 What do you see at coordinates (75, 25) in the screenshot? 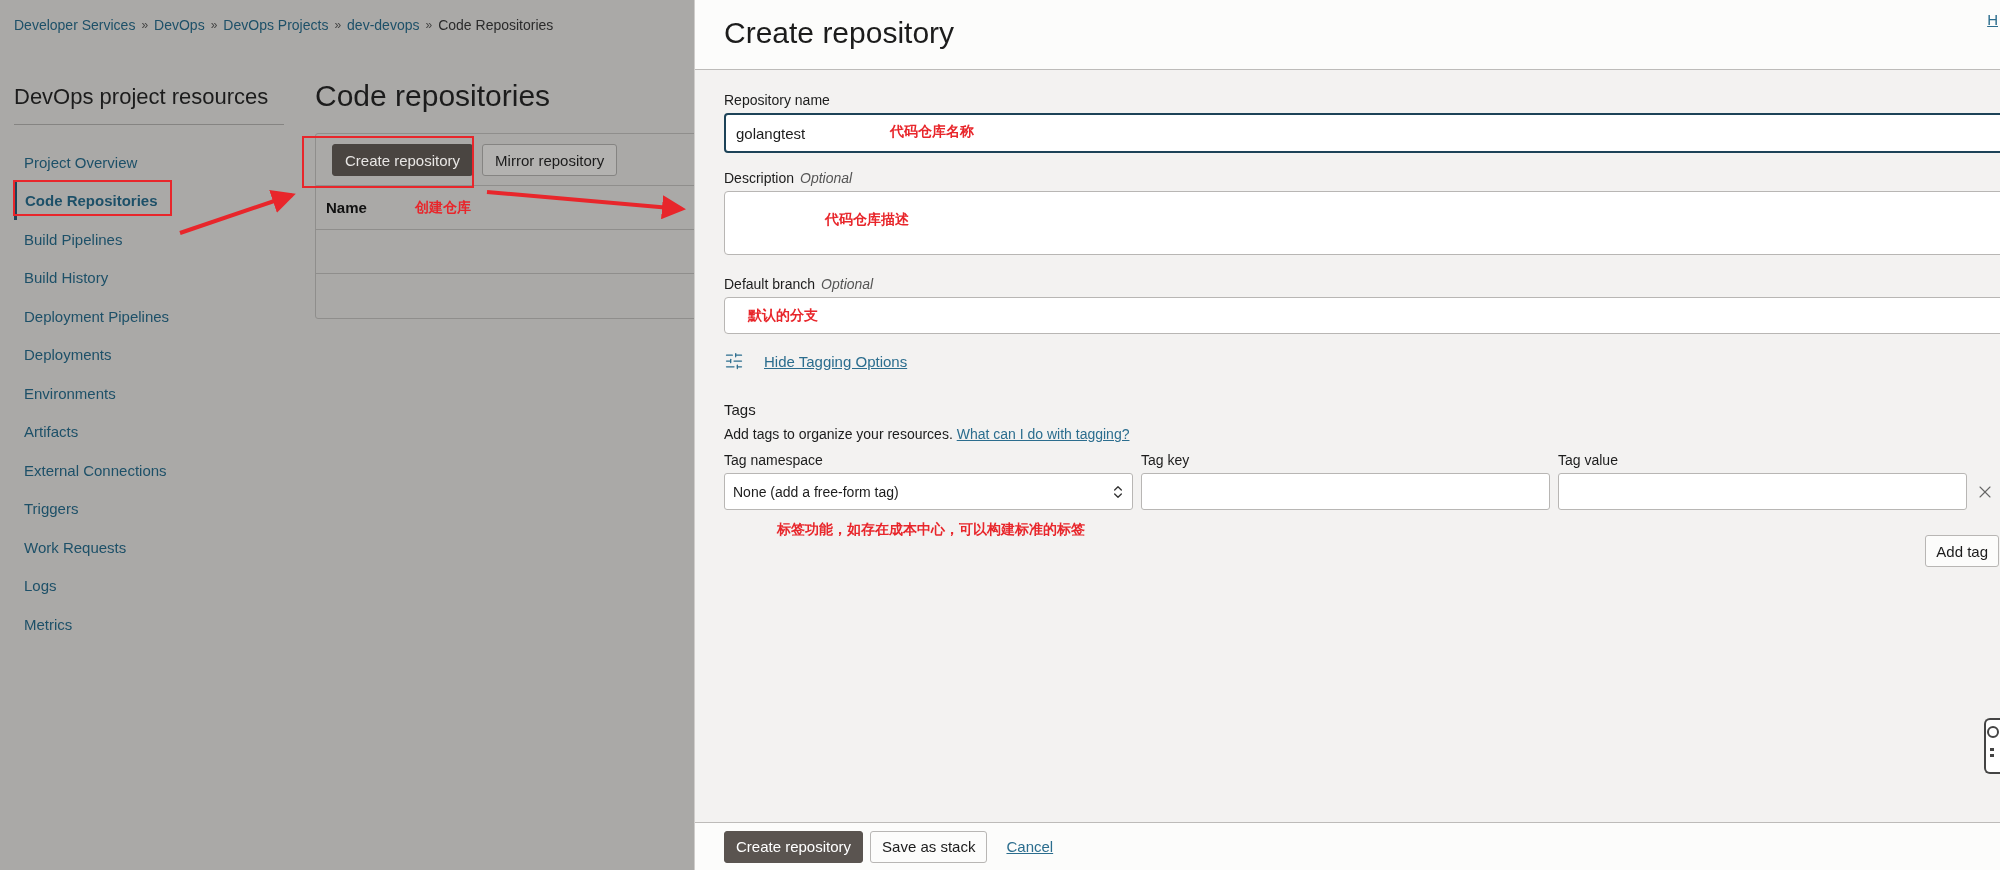
I see `breadcrumb-link: Developer Services` at bounding box center [75, 25].